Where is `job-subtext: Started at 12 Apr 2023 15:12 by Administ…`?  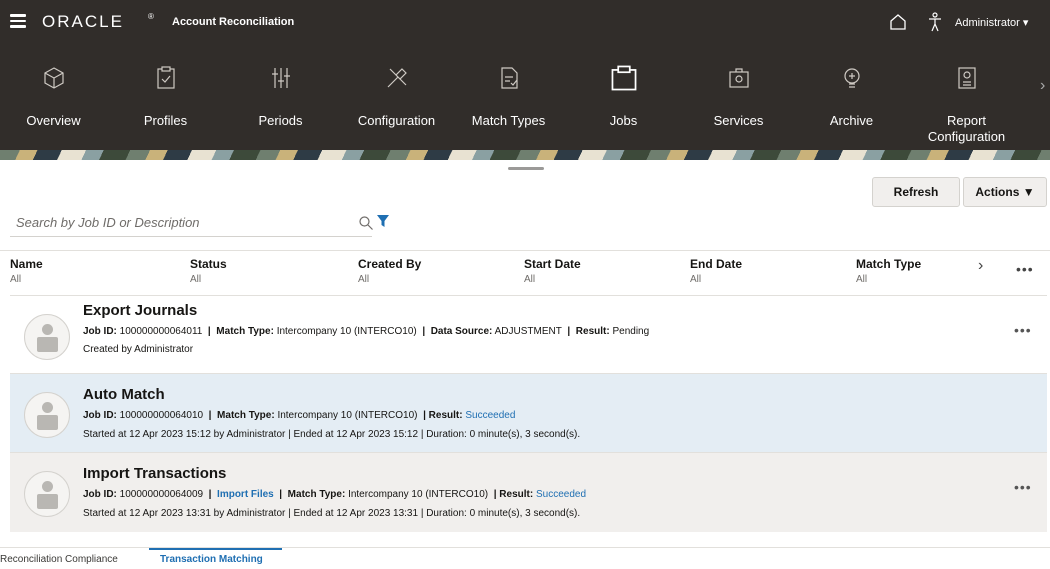
job-subtext: Started at 12 Apr 2023 15:12 by Administ… is located at coordinates (332, 434).